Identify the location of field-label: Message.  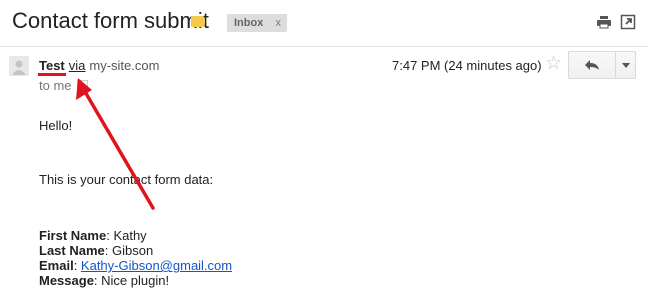
(66, 280).